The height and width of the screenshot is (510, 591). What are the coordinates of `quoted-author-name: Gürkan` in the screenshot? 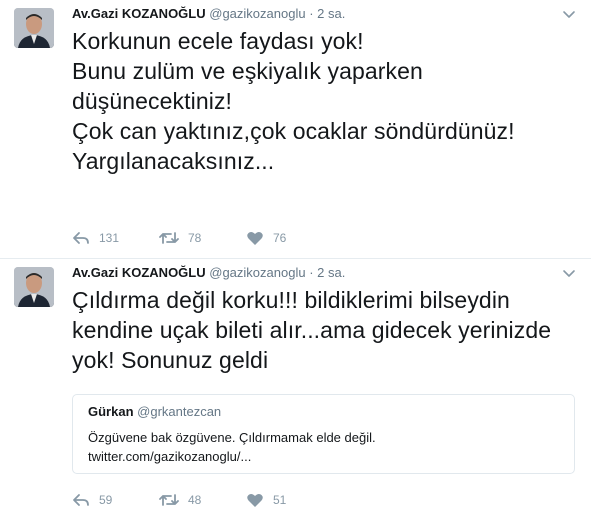 It's located at (111, 411).